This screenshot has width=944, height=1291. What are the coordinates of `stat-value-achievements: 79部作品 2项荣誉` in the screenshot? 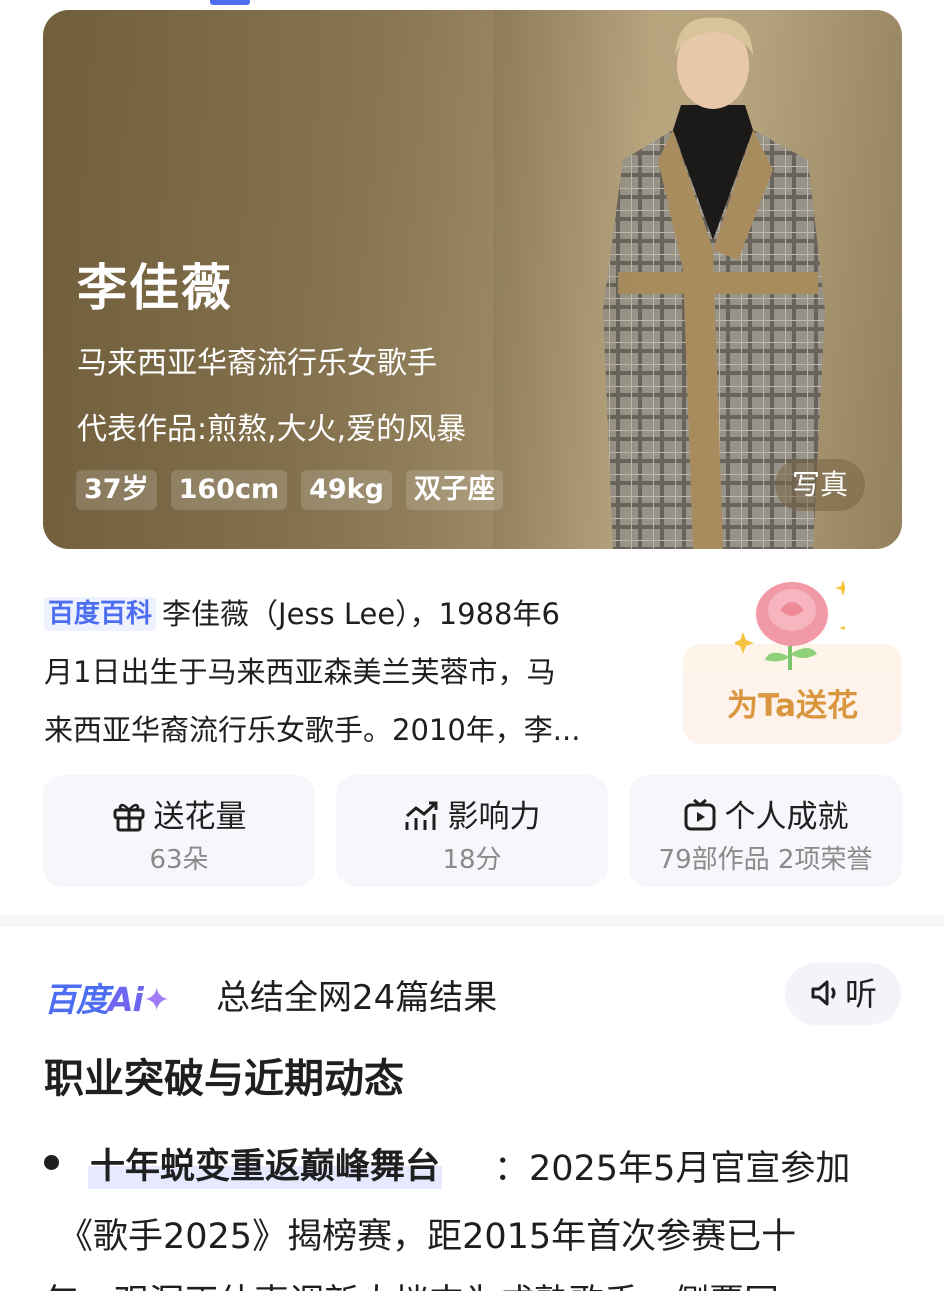 It's located at (765, 860).